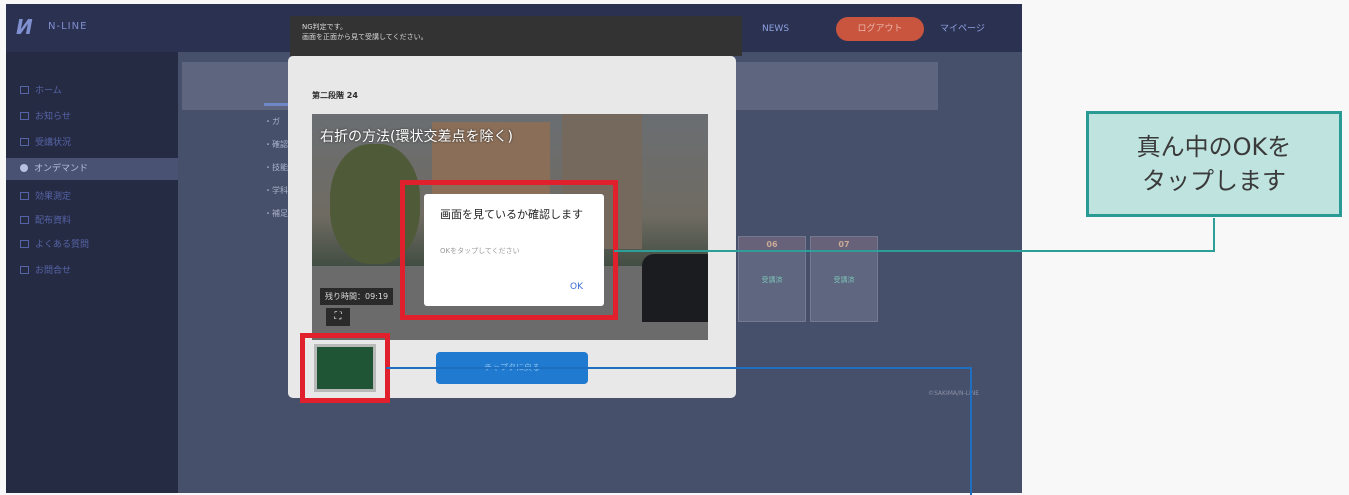 This screenshot has height=495, width=1349. What do you see at coordinates (276, 167) in the screenshot?
I see `list-item: ・技能` at bounding box center [276, 167].